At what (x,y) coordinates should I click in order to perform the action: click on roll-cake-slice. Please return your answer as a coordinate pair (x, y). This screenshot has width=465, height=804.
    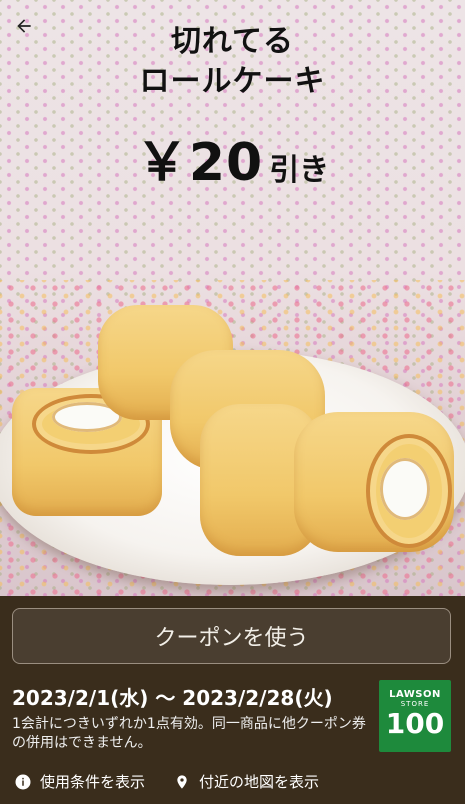
    Looking at the image, I should click on (374, 482).